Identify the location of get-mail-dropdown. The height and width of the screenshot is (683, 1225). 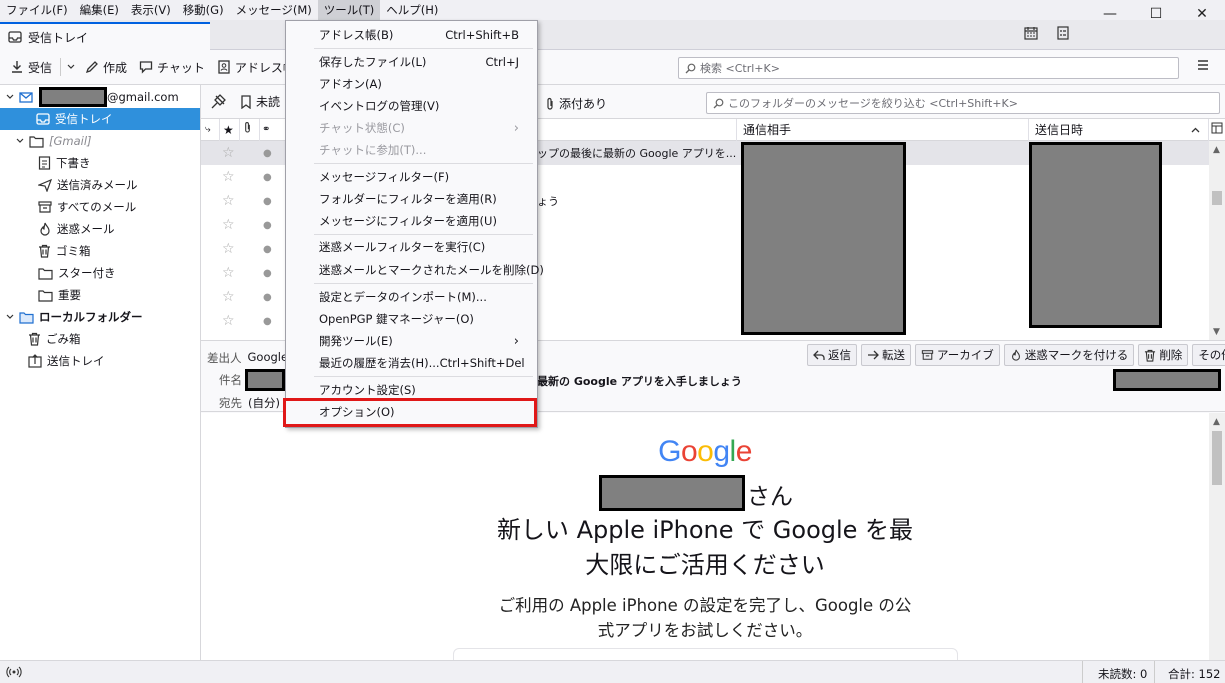
(71, 67).